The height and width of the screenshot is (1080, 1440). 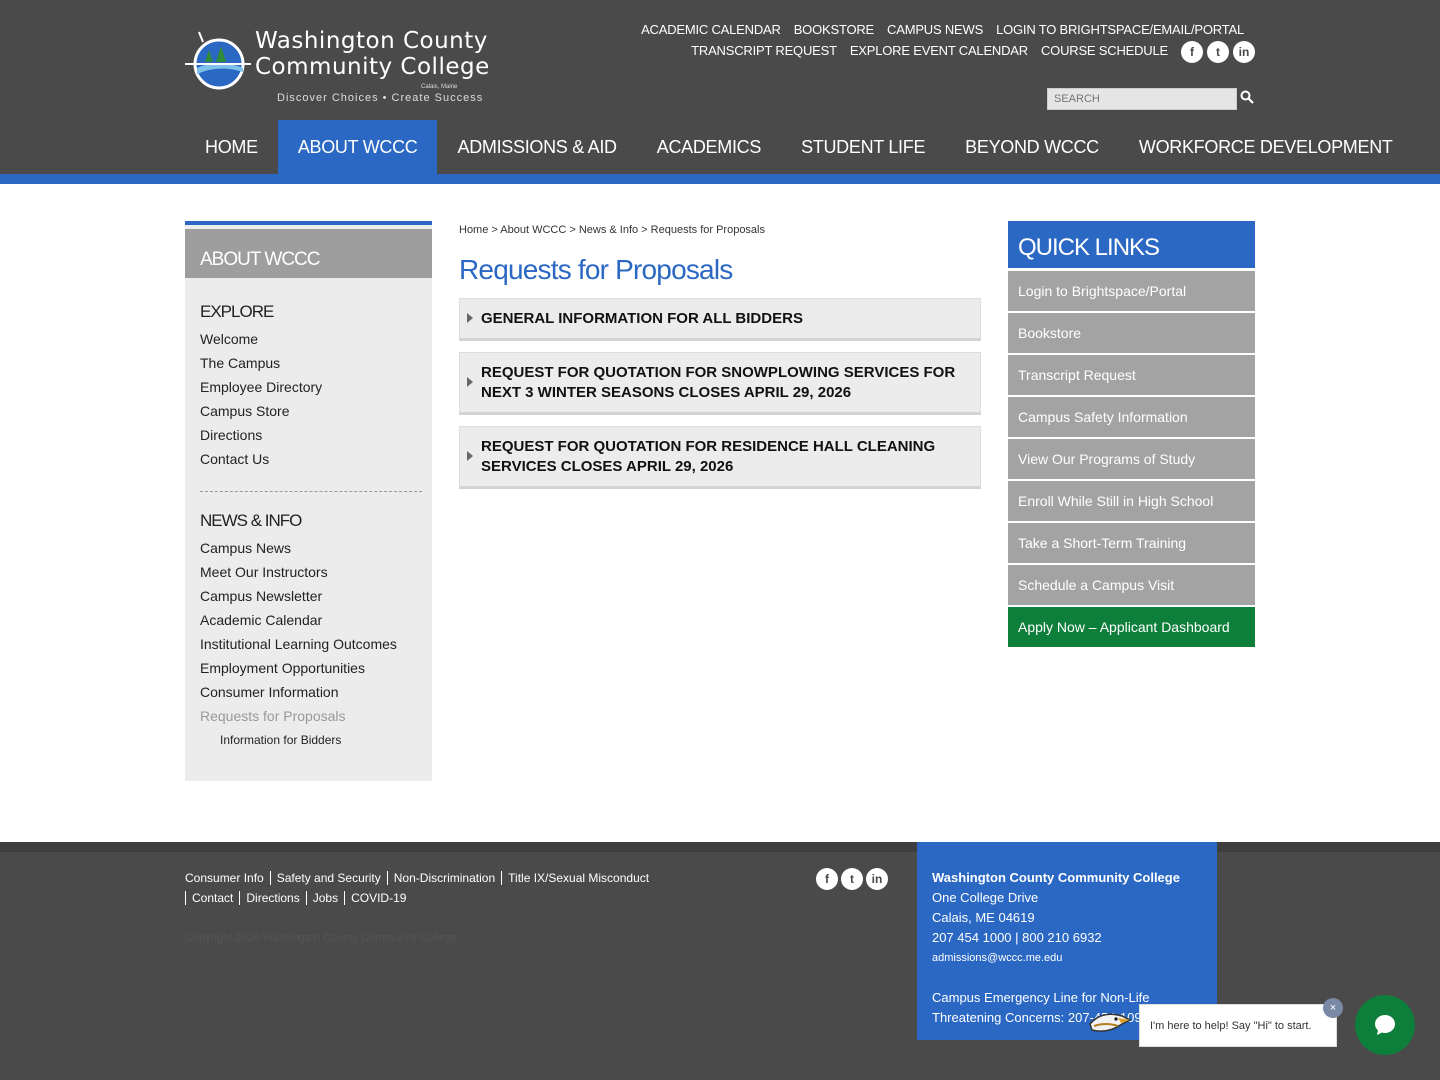 What do you see at coordinates (1131, 543) in the screenshot?
I see `quicklink-short-term: Take a Short-Term Training` at bounding box center [1131, 543].